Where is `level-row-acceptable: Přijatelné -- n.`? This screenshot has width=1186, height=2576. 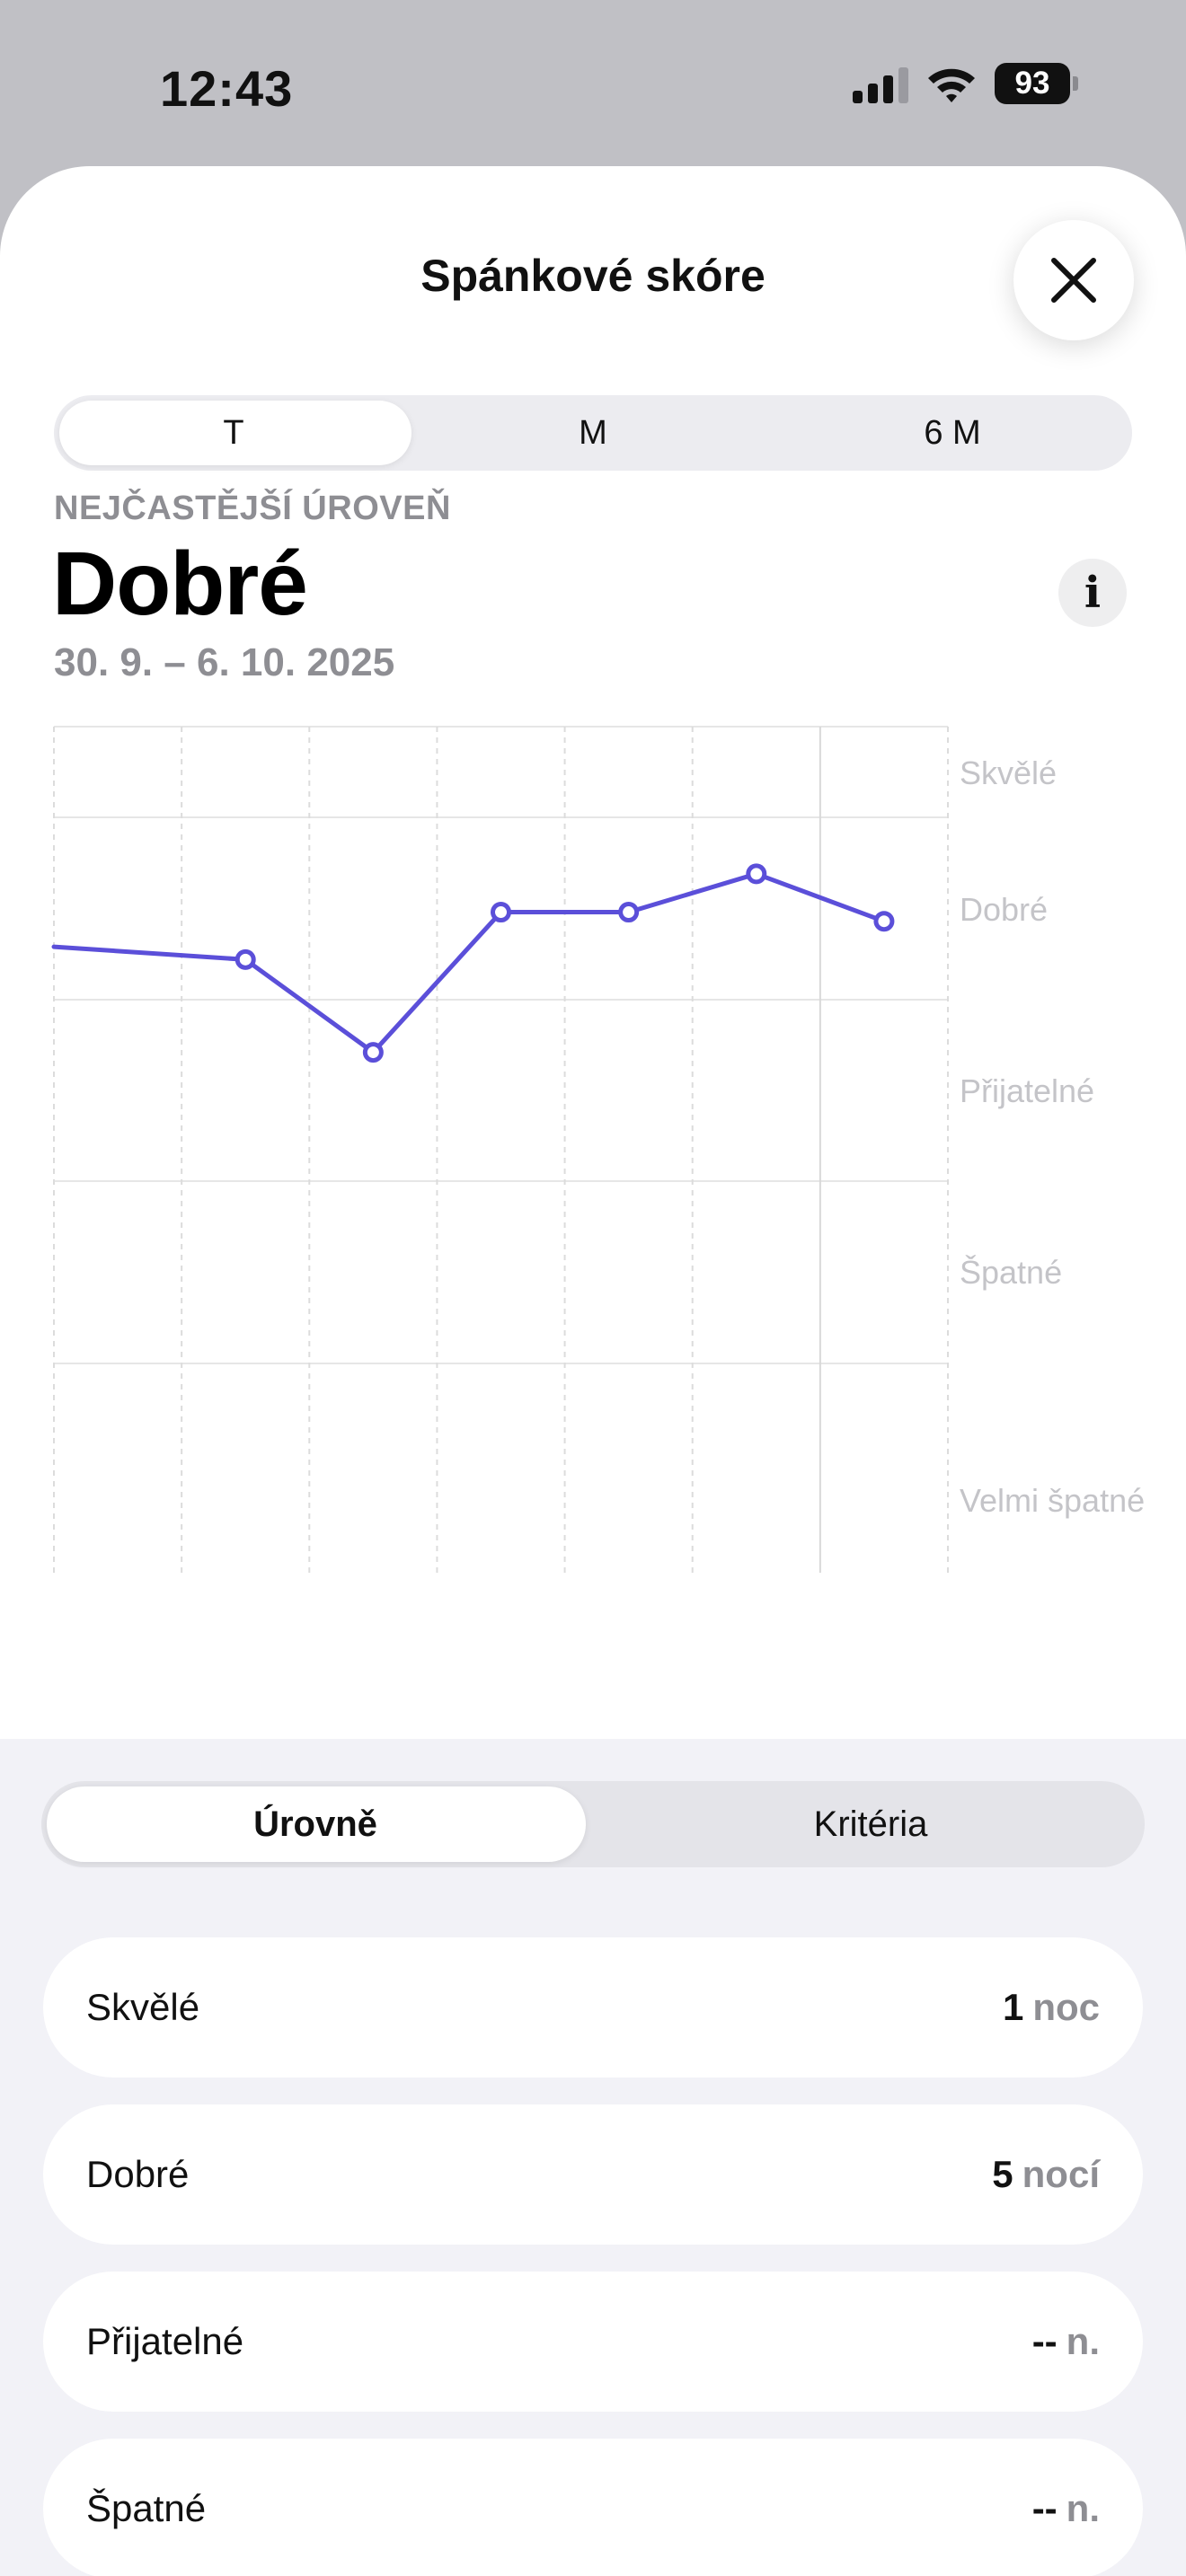
level-row-acceptable: Přijatelné -- n. is located at coordinates (593, 2342).